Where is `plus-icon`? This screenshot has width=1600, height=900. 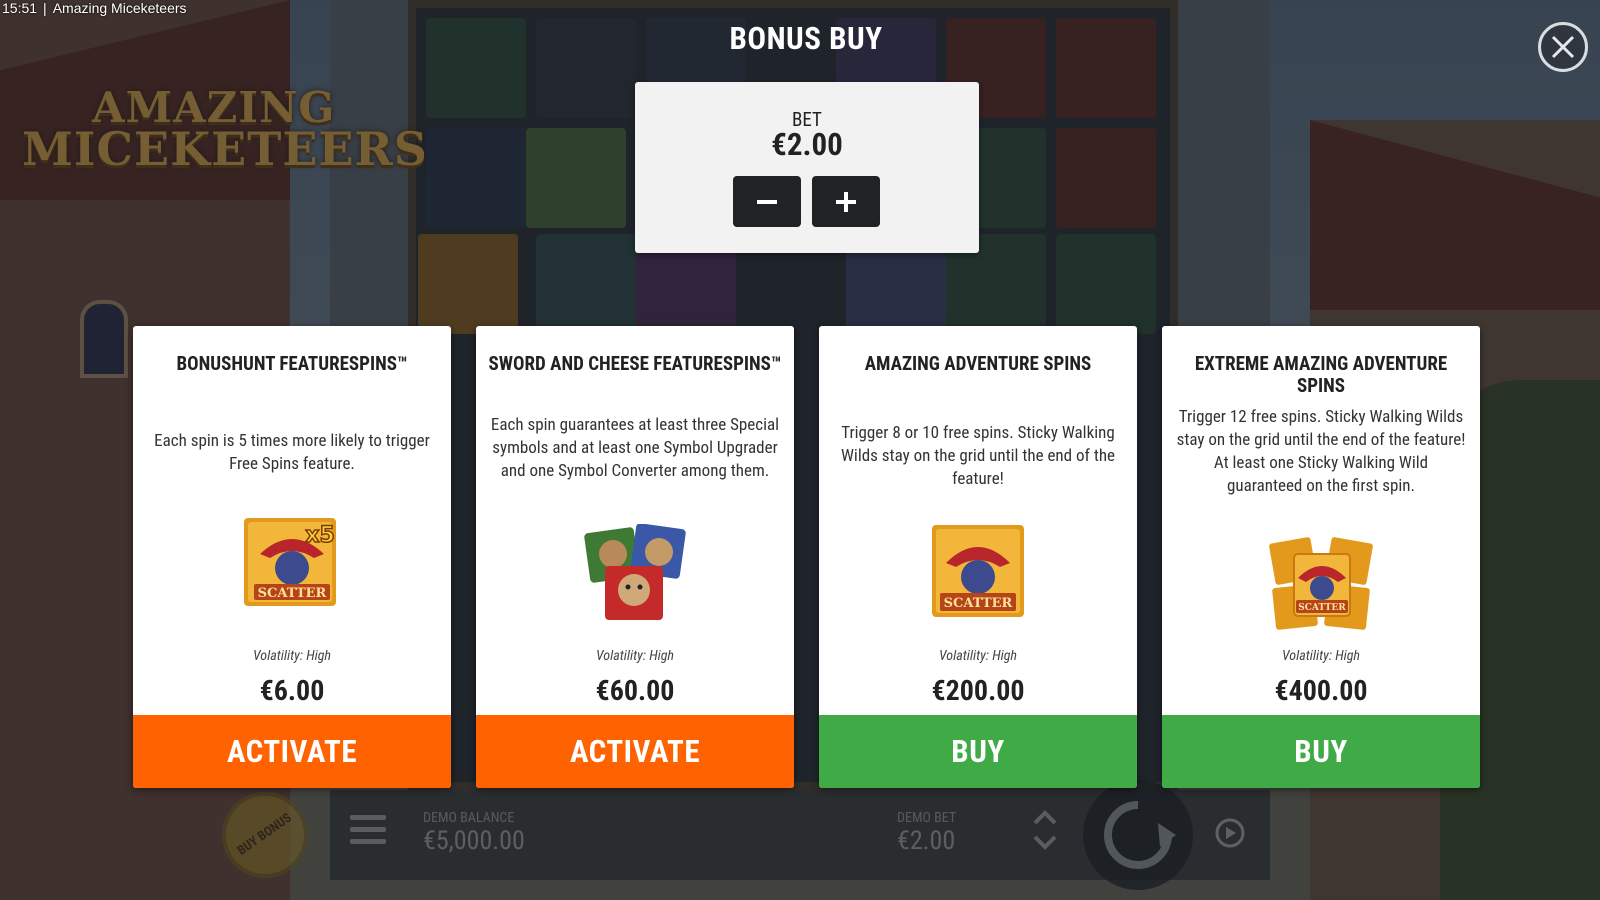
plus-icon is located at coordinates (846, 201).